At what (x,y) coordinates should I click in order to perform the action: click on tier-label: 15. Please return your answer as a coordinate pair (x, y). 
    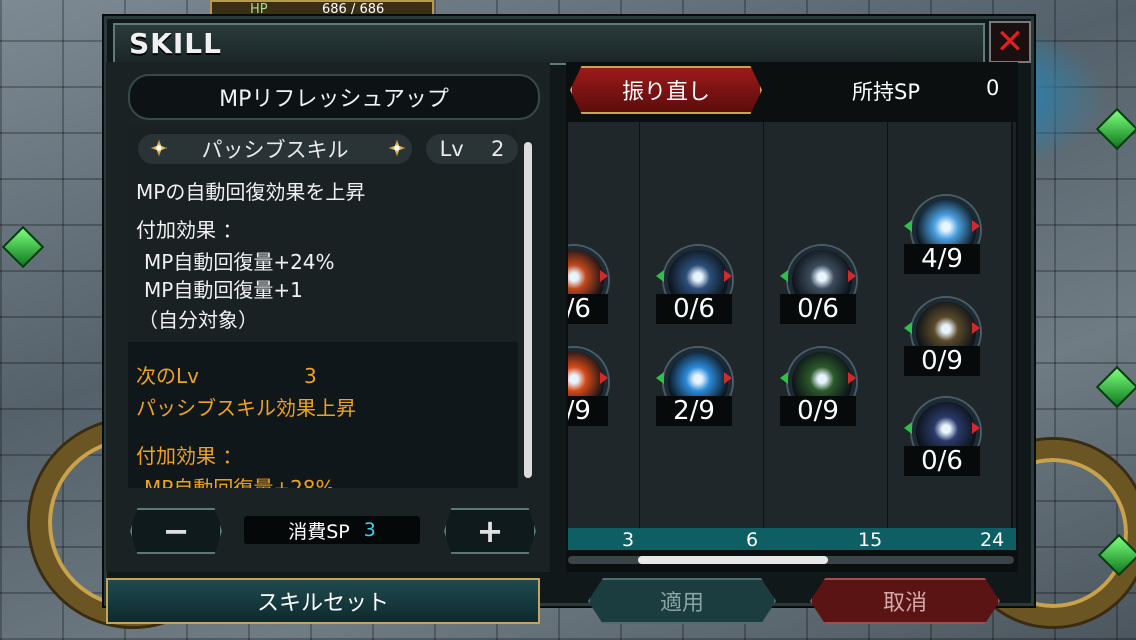
    Looking at the image, I should click on (870, 540).